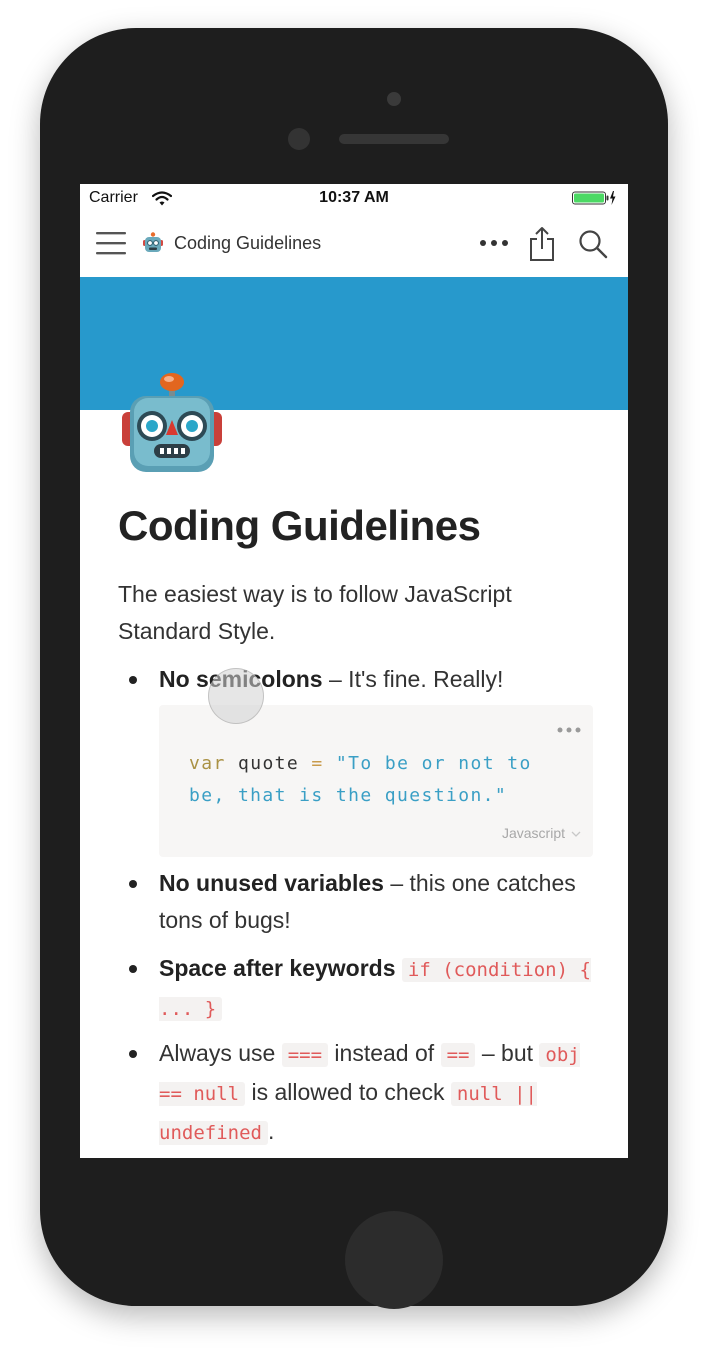  I want to click on language-selector: Javascript, so click(533, 833).